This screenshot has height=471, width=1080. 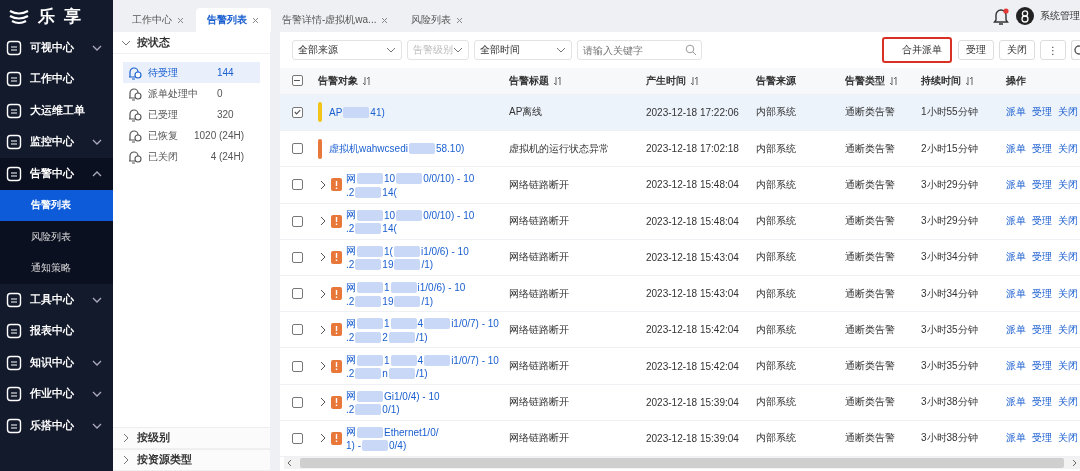 What do you see at coordinates (680, 366) in the screenshot?
I see `table-row: 网 1 4 i1/0/7) - 10 .2 n /1) 网络链路断开 2023-12-18 15:42:04 内部系统 通断类告警 3小时35分钟 派单 受理 关闭` at bounding box center [680, 366].